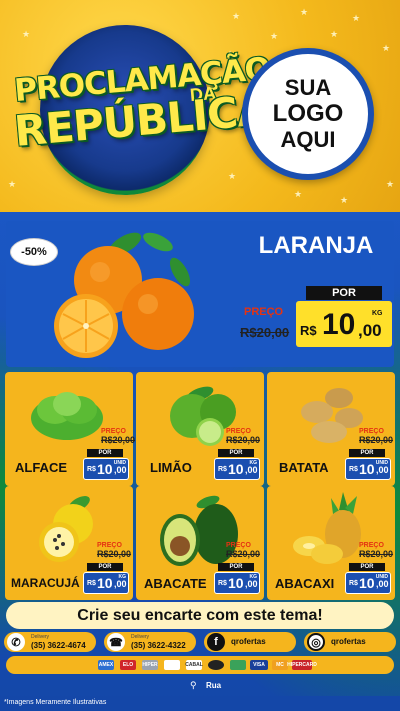 This screenshot has width=400, height=711. I want to click on payment-methods: AMEX ELO HIPER CABAL VISA MC HIPERCARD, so click(200, 665).